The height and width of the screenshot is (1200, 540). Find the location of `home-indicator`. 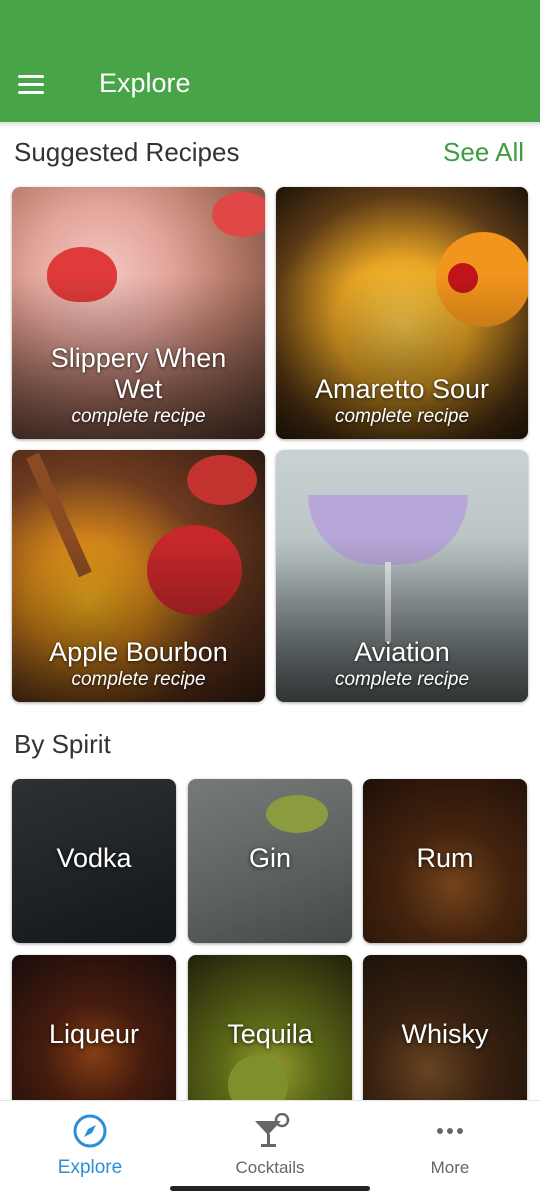

home-indicator is located at coordinates (270, 1188).